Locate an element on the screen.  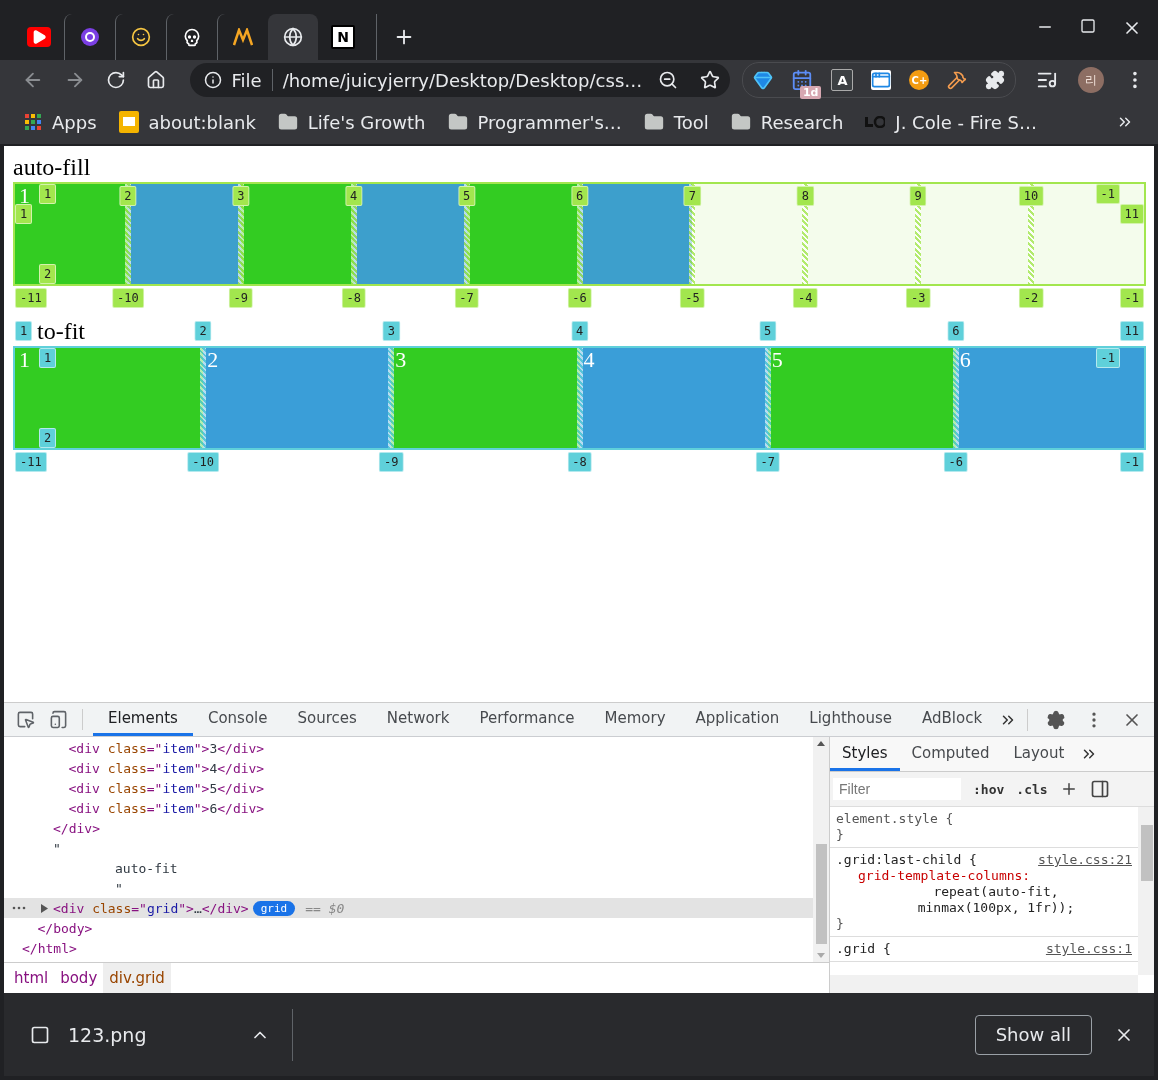
star-icon is located at coordinates (710, 80).